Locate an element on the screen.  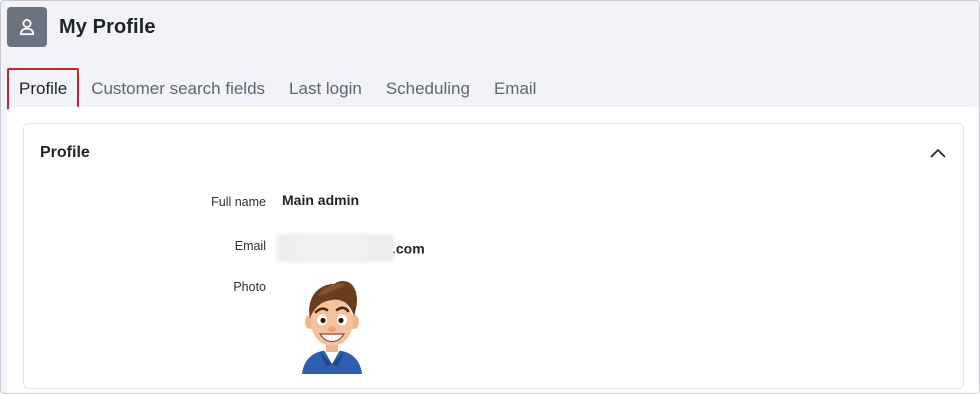
profile-photo is located at coordinates (332, 327).